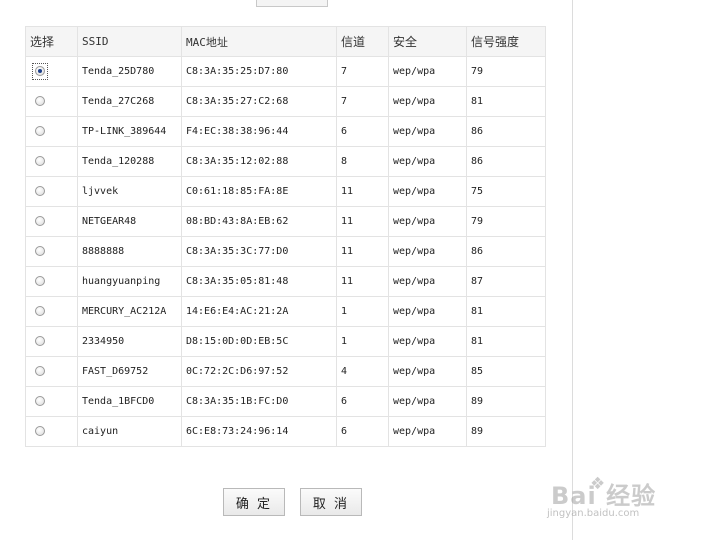  I want to click on table-row: ljvvek C0:61:18:85:FA:8E 11 wep/wpa 75, so click(285, 191).